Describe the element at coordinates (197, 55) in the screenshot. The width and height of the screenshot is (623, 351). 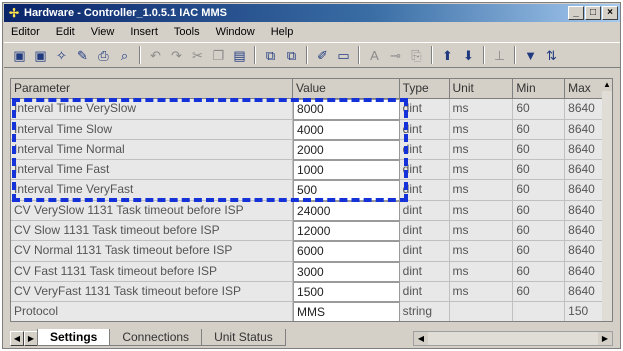
I see `cut-icon: ✂` at that location.